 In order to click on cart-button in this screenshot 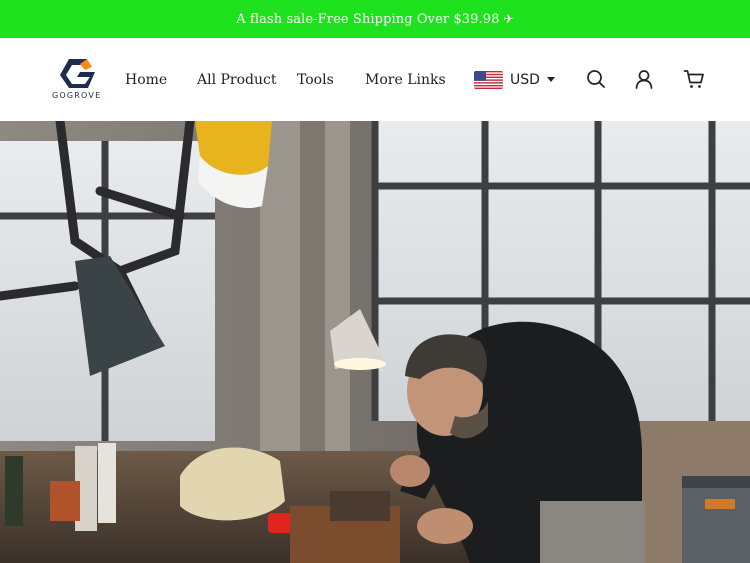, I will do `click(694, 79)`.